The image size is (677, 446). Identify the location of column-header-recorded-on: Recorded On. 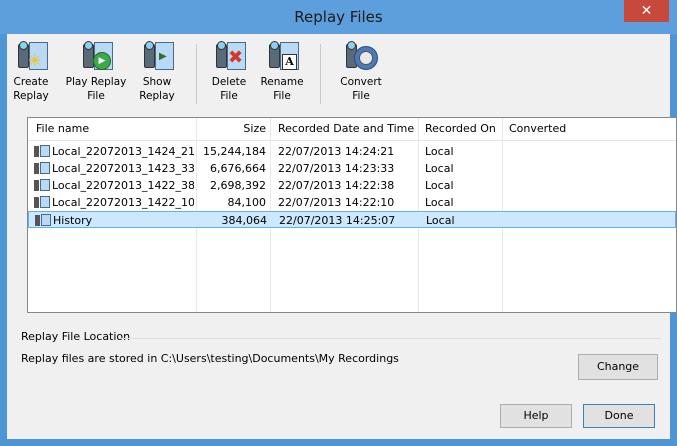
(460, 129).